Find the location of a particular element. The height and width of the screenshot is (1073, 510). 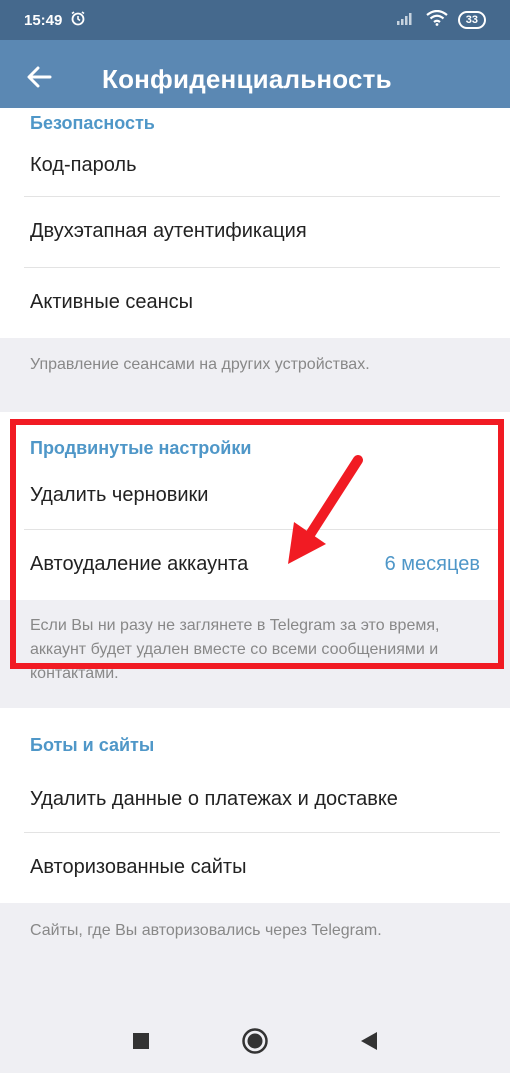

home-circle-icon is located at coordinates (255, 1043).